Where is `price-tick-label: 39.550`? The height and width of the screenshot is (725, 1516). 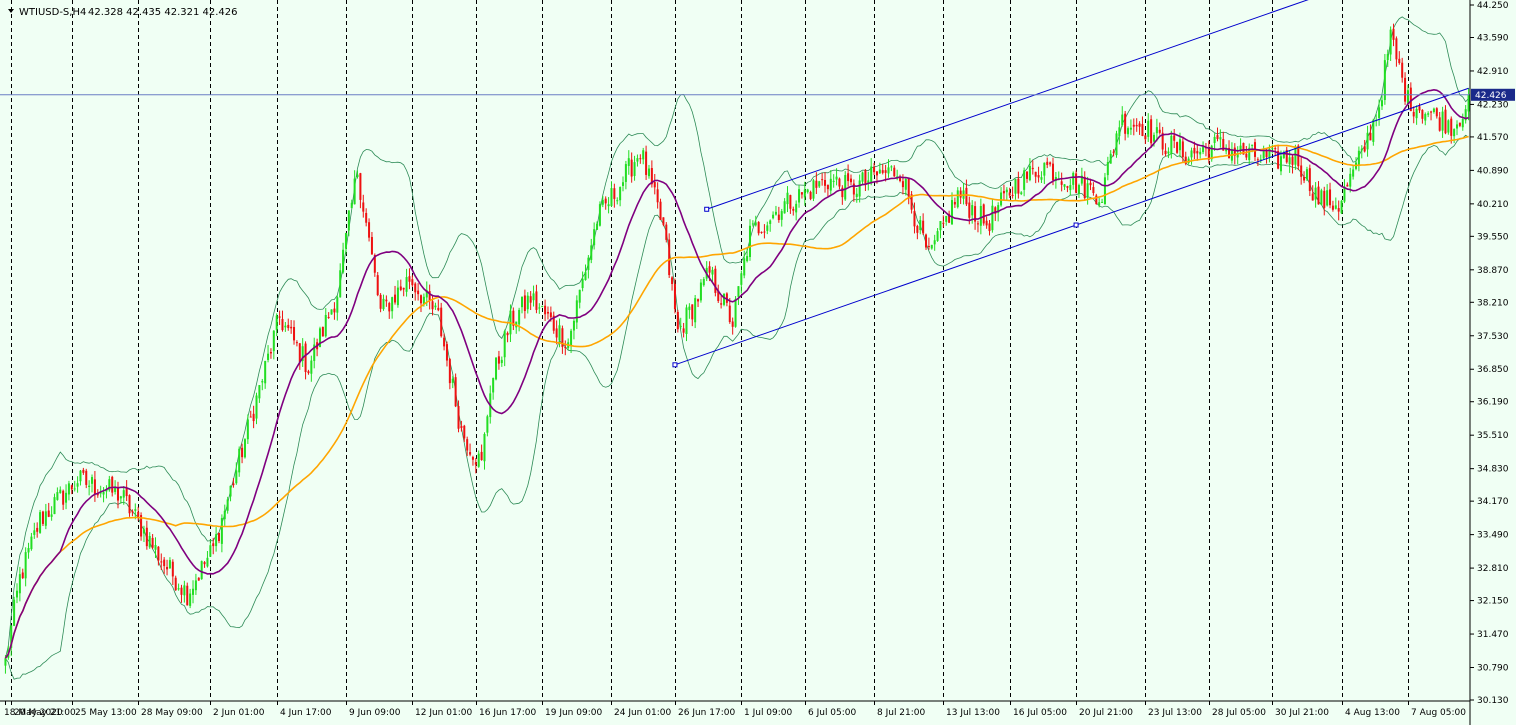 price-tick-label: 39.550 is located at coordinates (1493, 237).